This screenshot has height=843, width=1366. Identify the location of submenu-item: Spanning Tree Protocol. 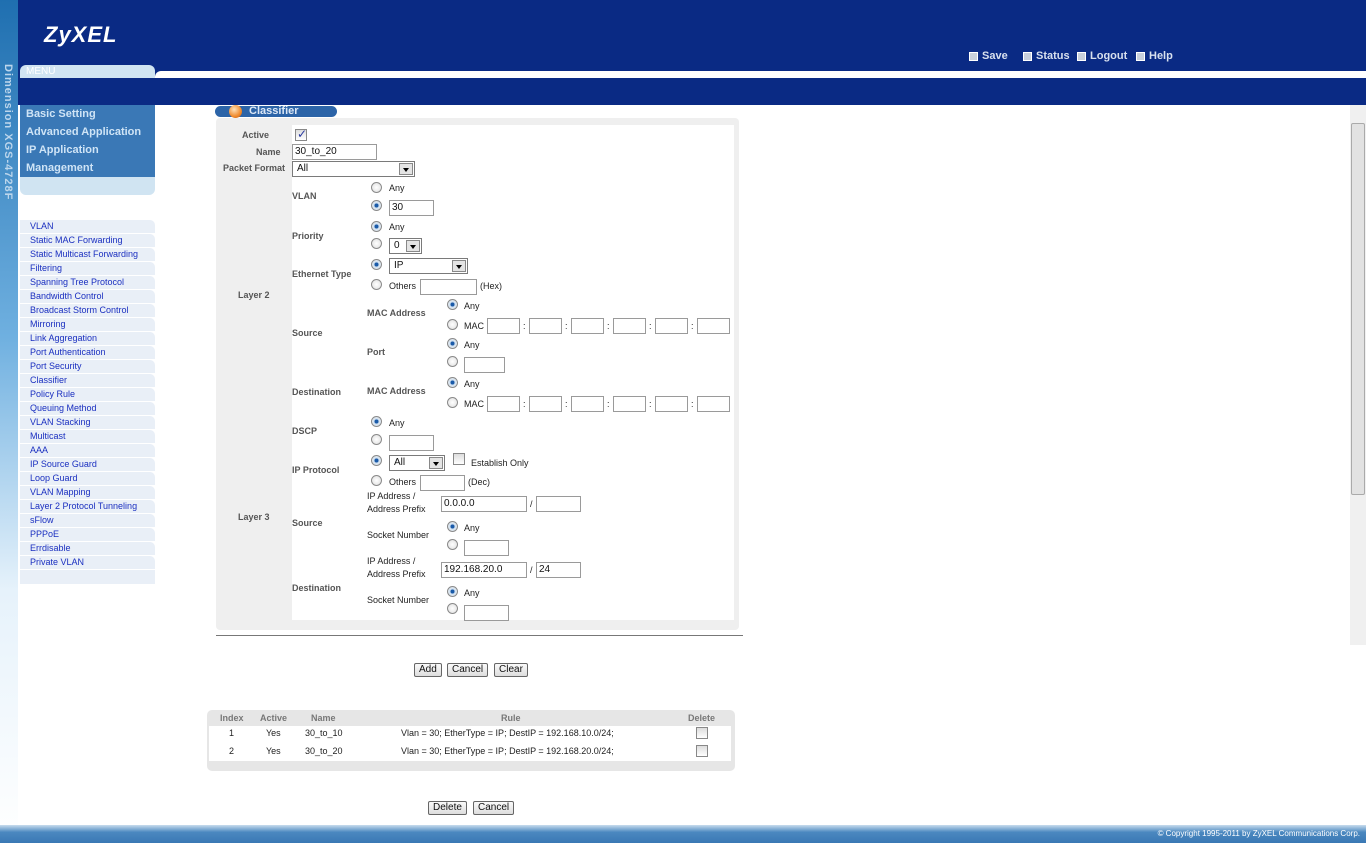
(87, 283).